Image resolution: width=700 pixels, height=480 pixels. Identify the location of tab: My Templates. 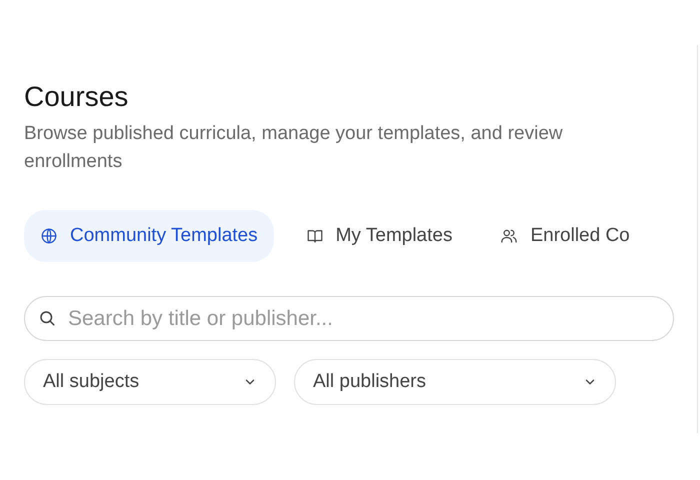
(379, 236).